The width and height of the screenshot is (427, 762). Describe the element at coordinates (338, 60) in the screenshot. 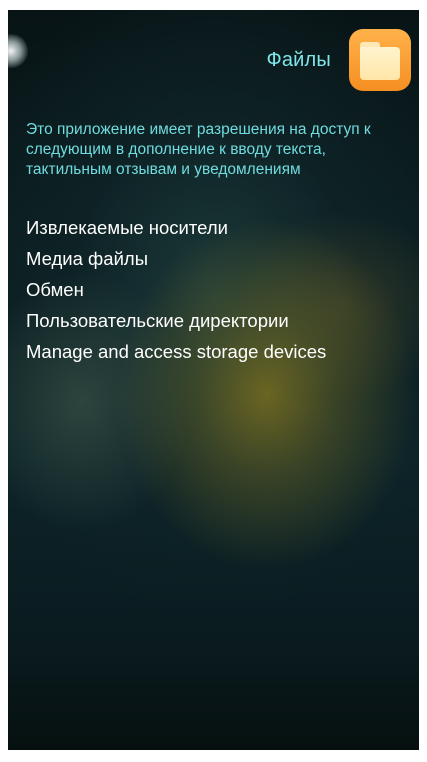

I see `app-header: Файлы` at that location.